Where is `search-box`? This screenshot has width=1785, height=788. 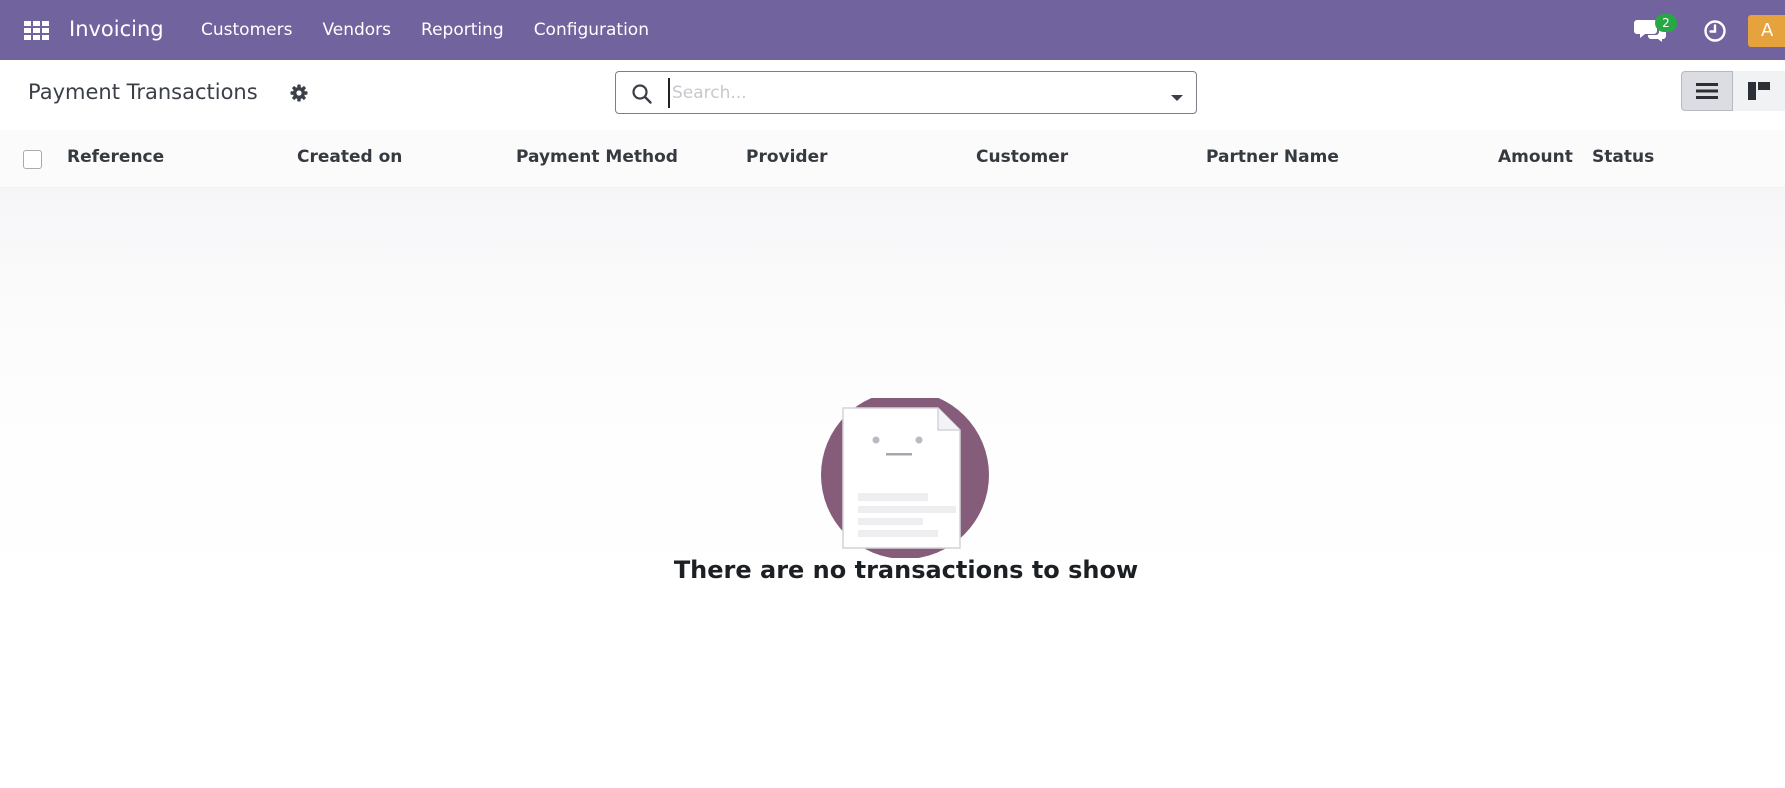 search-box is located at coordinates (906, 92).